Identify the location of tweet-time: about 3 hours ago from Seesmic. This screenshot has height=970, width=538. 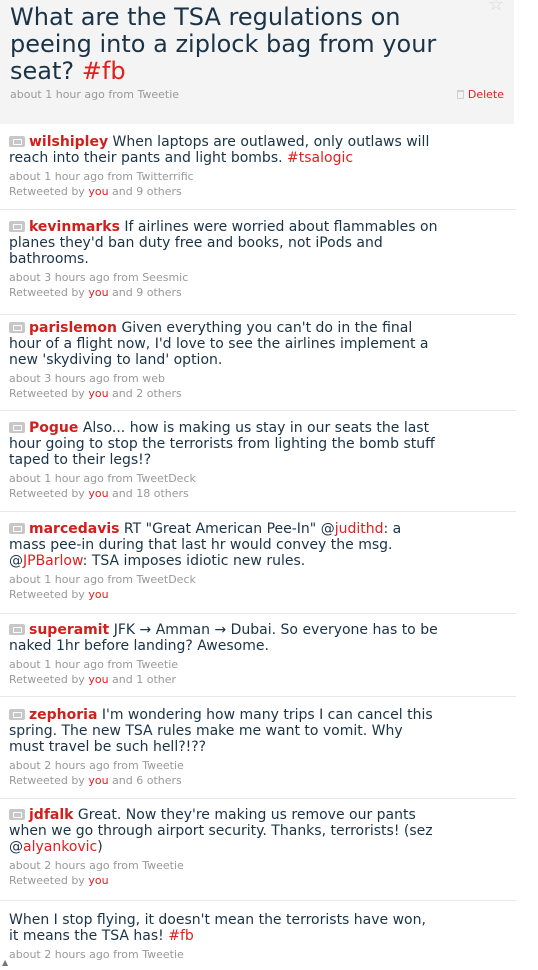
(99, 277).